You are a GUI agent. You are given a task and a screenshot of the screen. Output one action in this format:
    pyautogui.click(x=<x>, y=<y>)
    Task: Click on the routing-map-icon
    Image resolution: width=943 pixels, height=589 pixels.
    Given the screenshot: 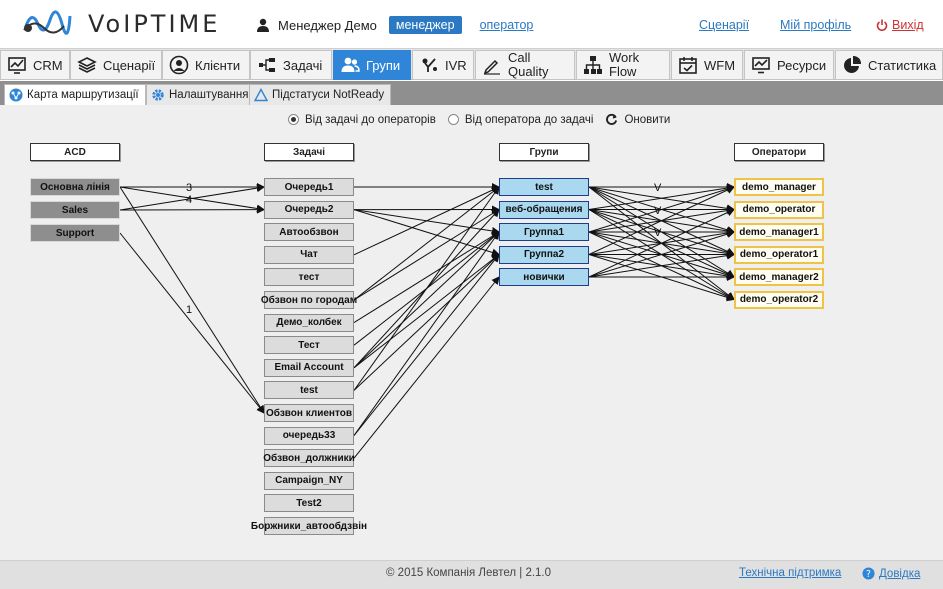 What is the action you would take?
    pyautogui.click(x=16, y=95)
    